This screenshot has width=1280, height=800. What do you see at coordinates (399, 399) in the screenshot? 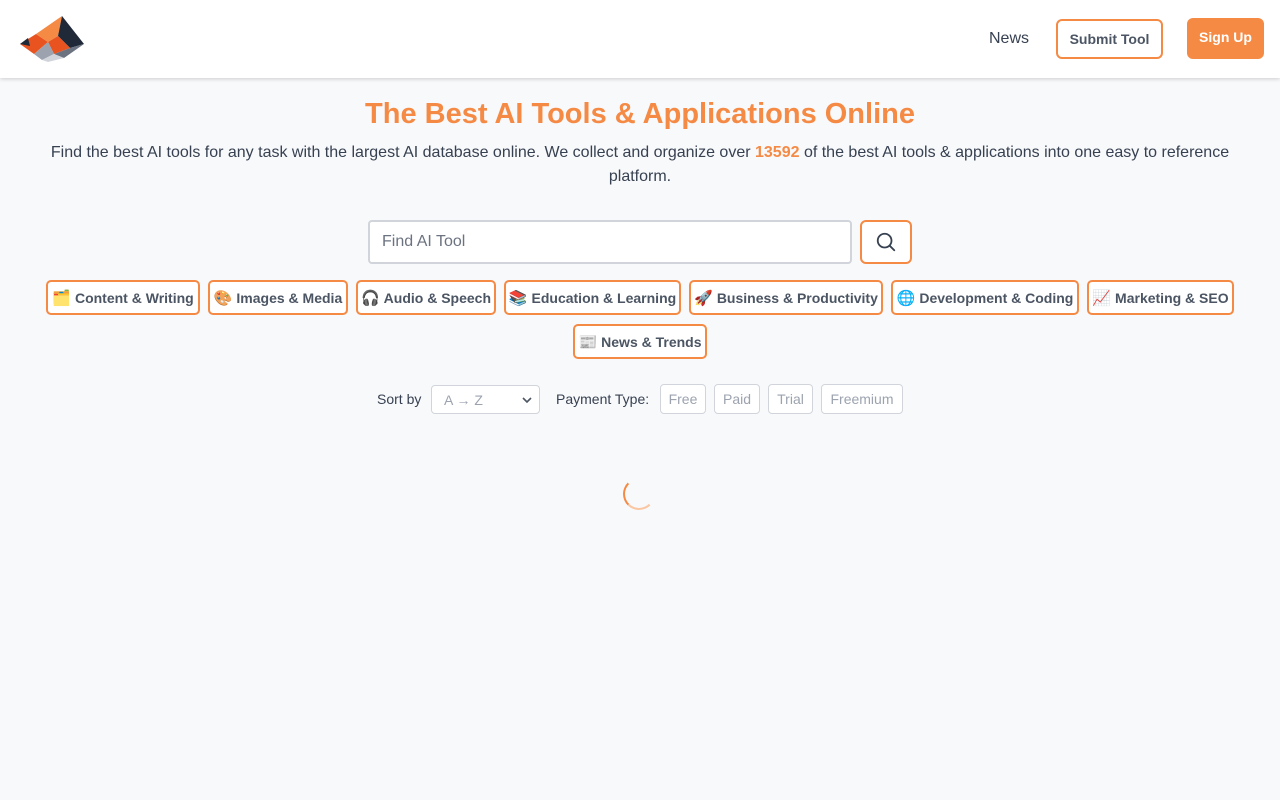
I see `sort-label: Sort by` at bounding box center [399, 399].